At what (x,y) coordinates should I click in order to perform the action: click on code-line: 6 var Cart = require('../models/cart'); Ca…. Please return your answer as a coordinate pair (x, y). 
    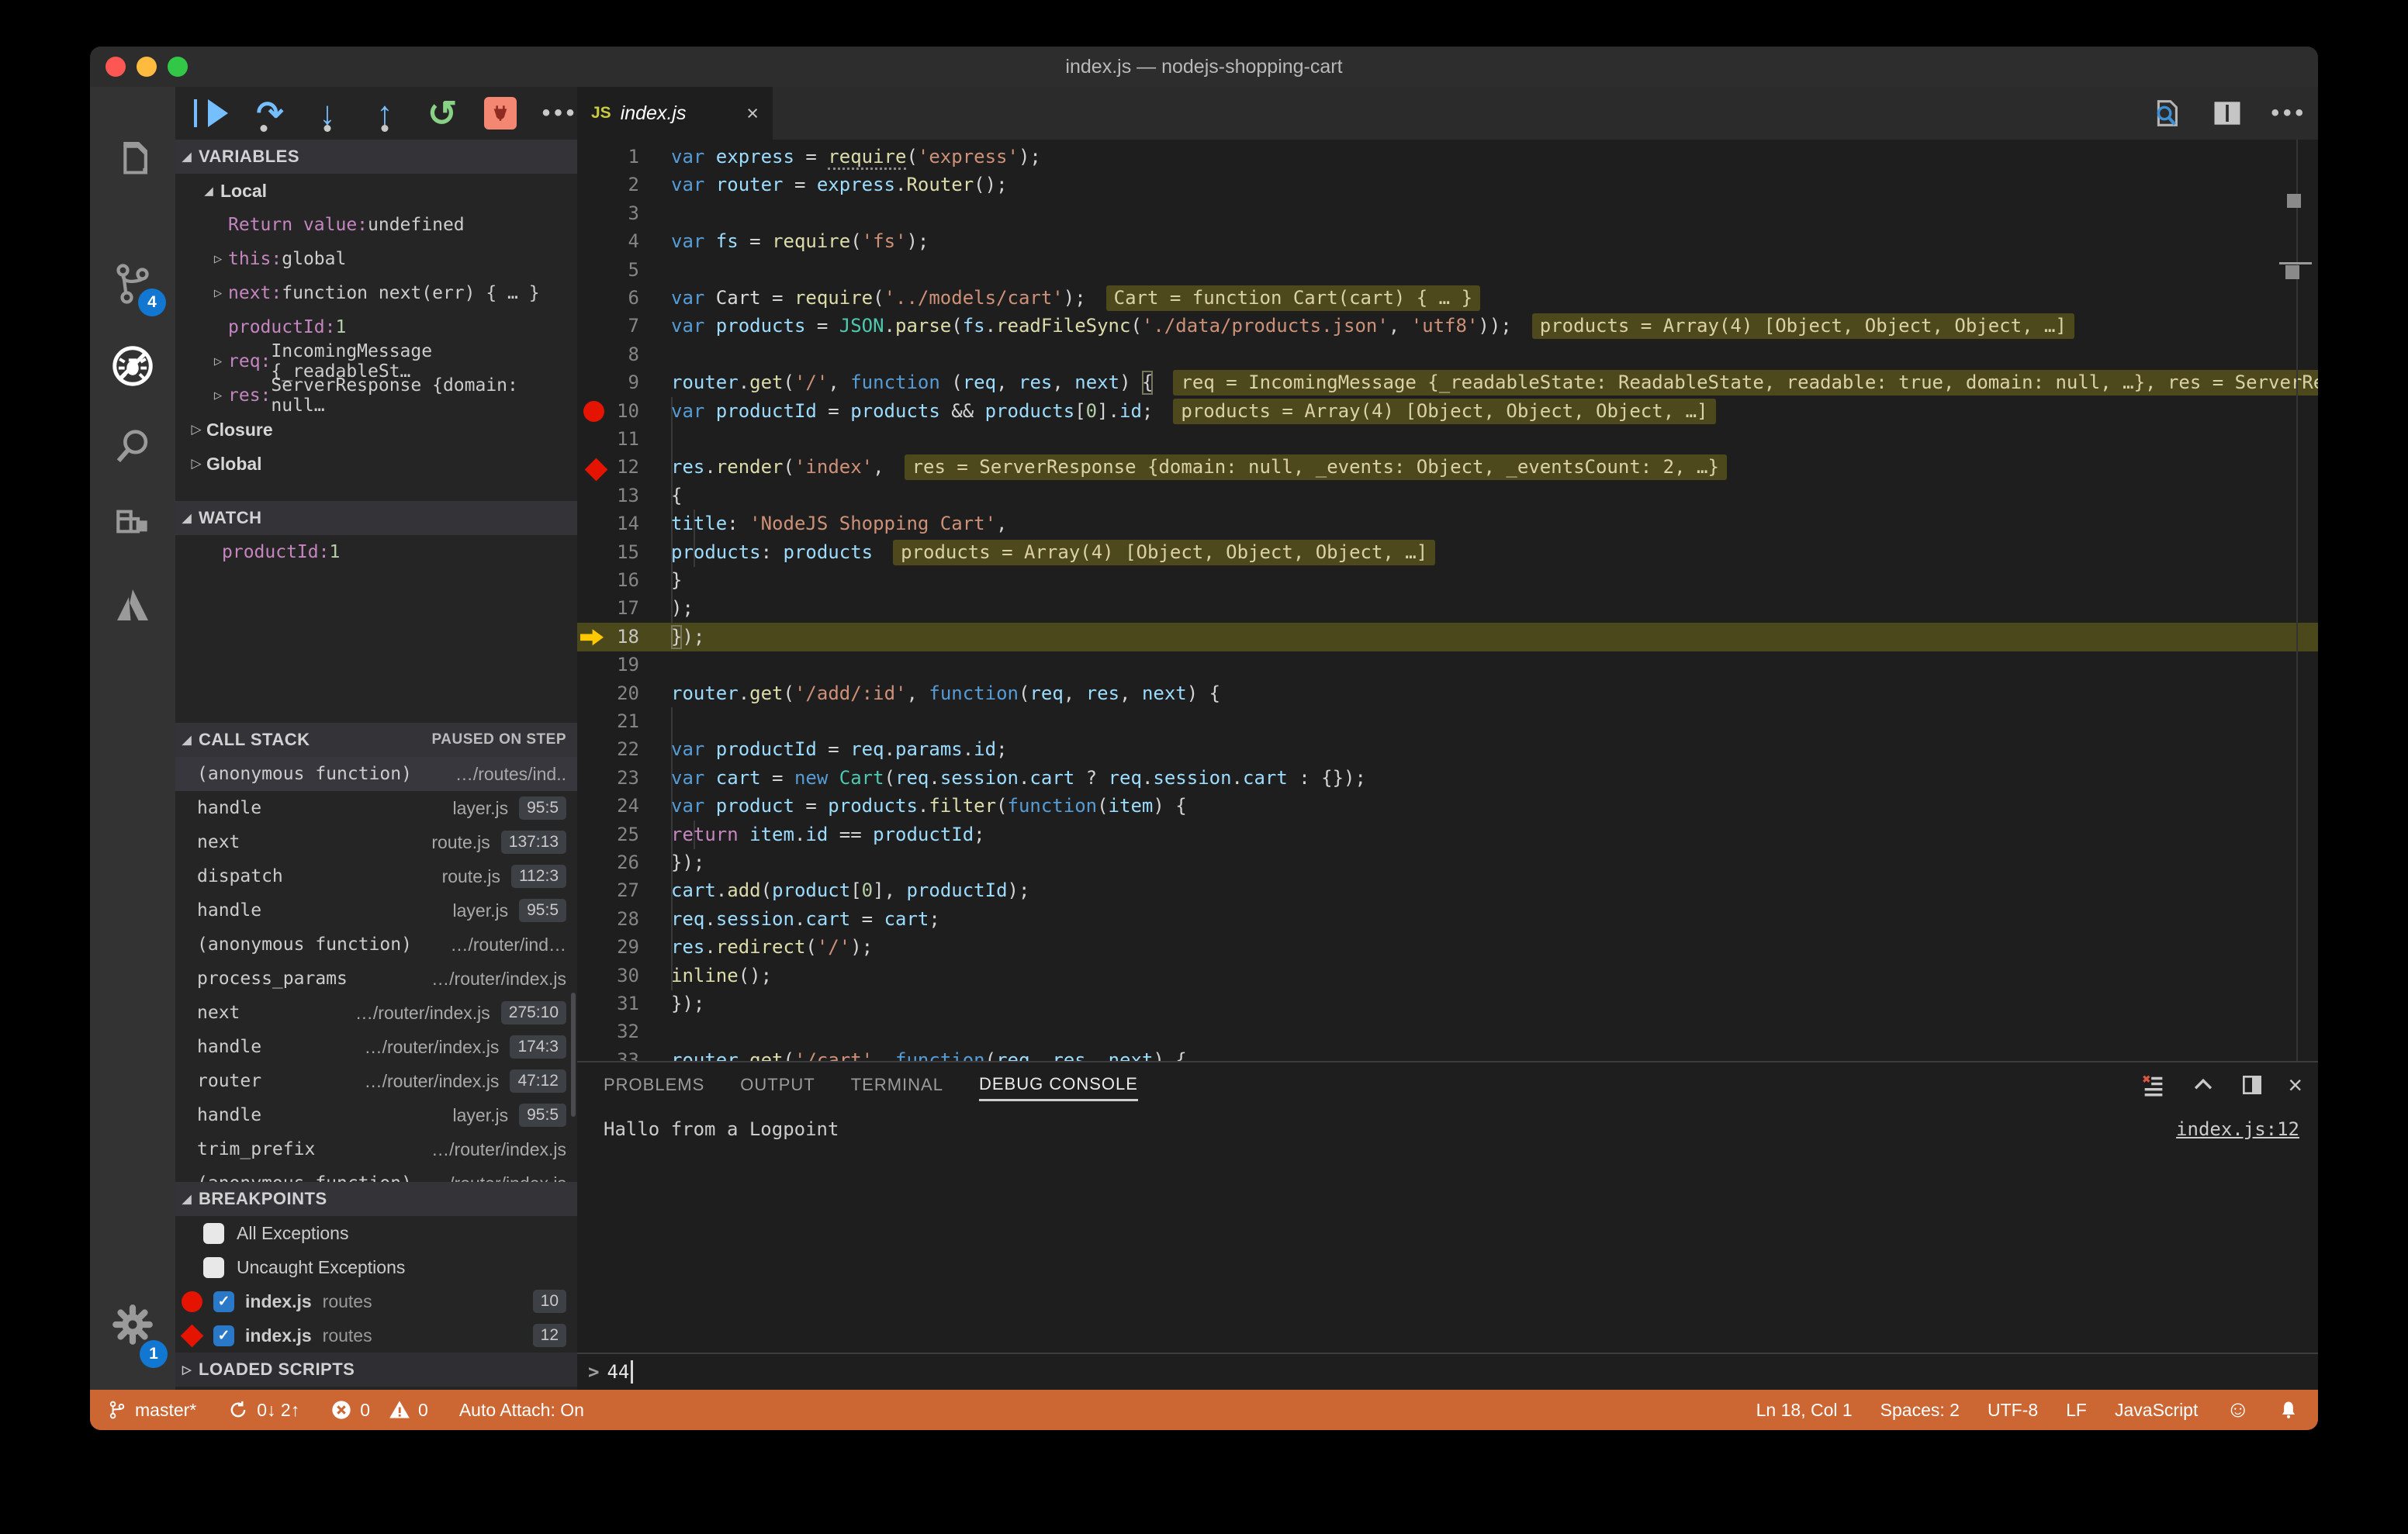
    Looking at the image, I should click on (1447, 298).